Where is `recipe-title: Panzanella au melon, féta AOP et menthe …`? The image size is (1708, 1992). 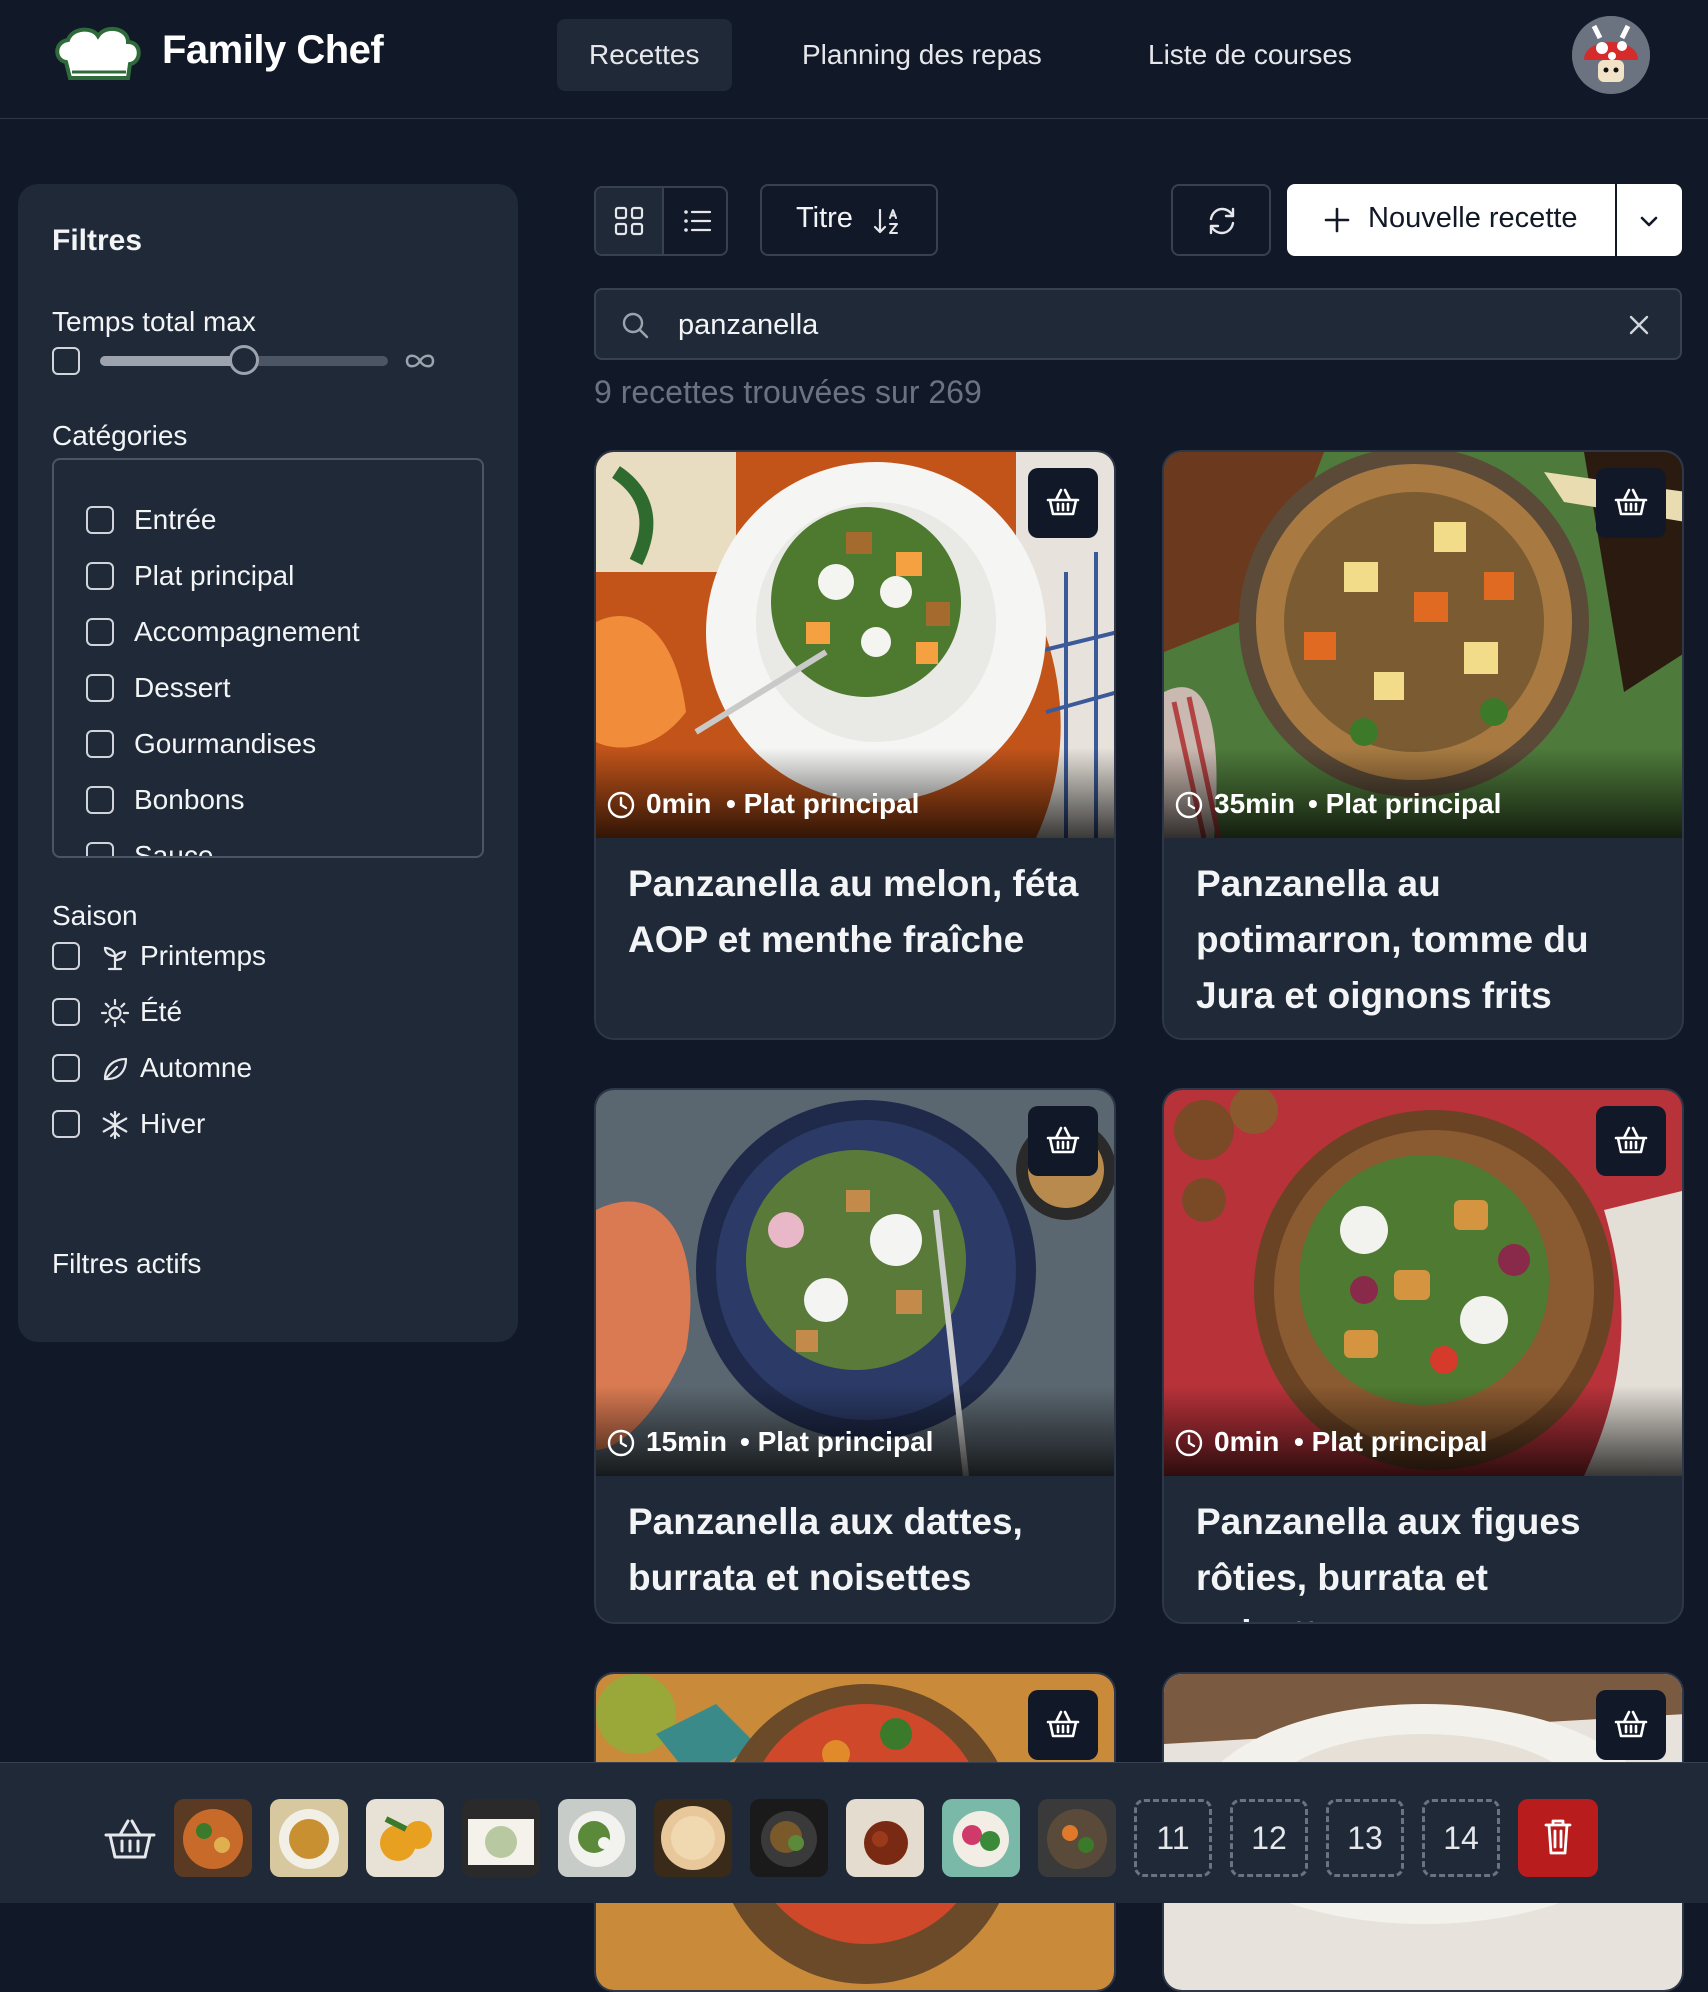 recipe-title: Panzanella au melon, féta AOP et menthe … is located at coordinates (858, 912).